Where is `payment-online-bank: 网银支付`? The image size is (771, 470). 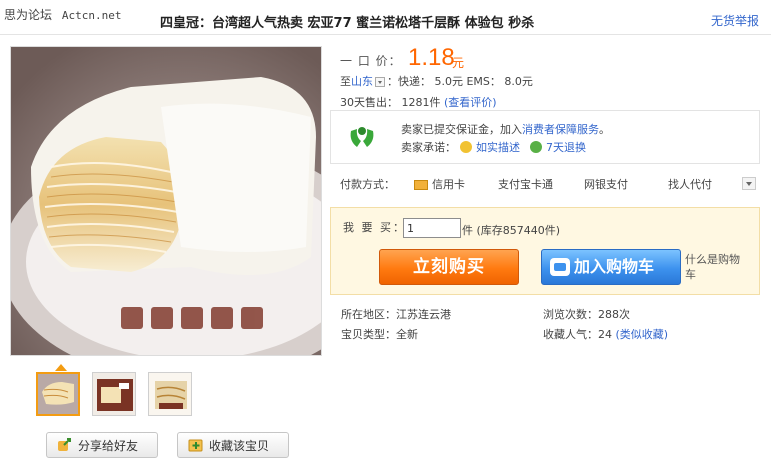
payment-online-bank: 网银支付 is located at coordinates (606, 184).